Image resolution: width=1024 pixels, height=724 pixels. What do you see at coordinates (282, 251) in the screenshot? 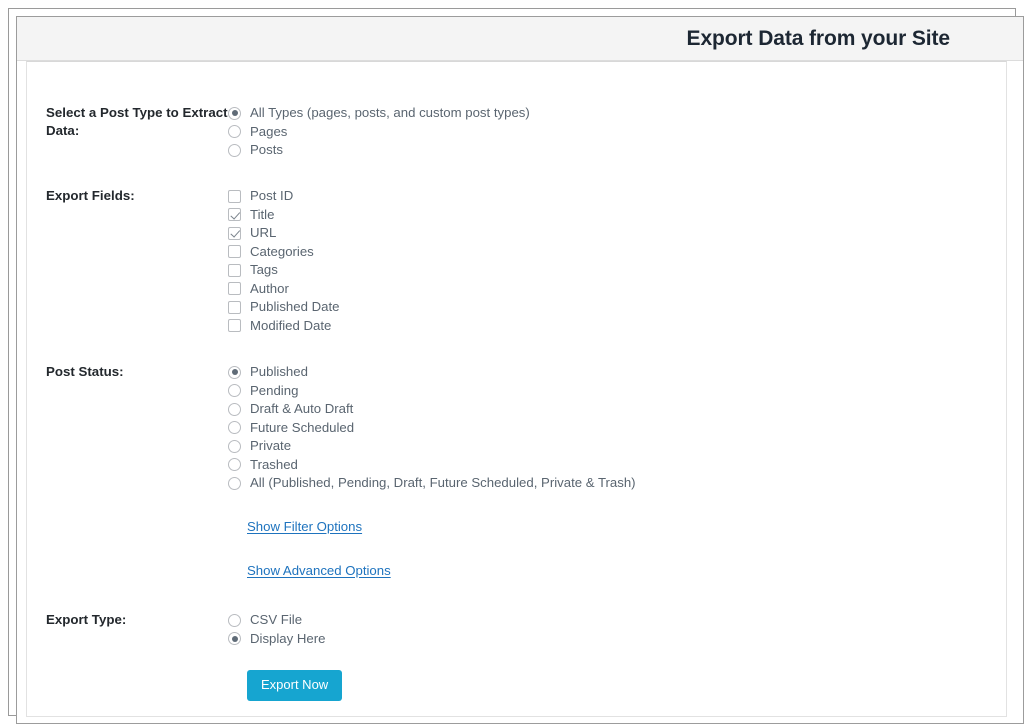
I see `option-label: Categories` at bounding box center [282, 251].